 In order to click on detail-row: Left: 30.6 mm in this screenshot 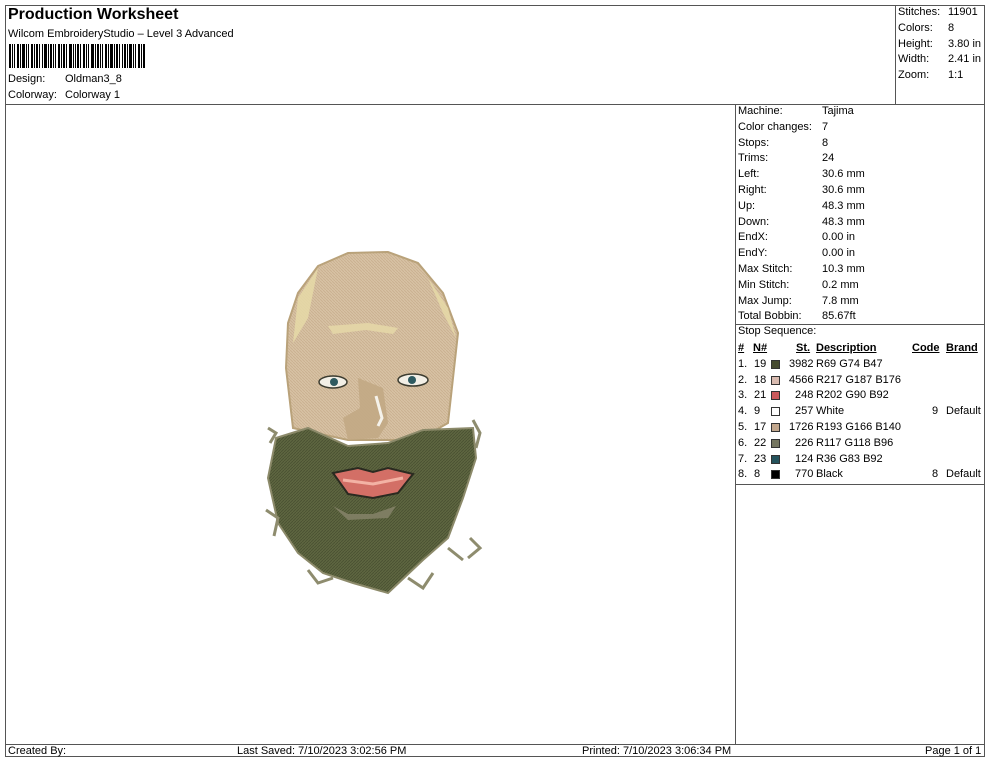, I will do `click(861, 175)`.